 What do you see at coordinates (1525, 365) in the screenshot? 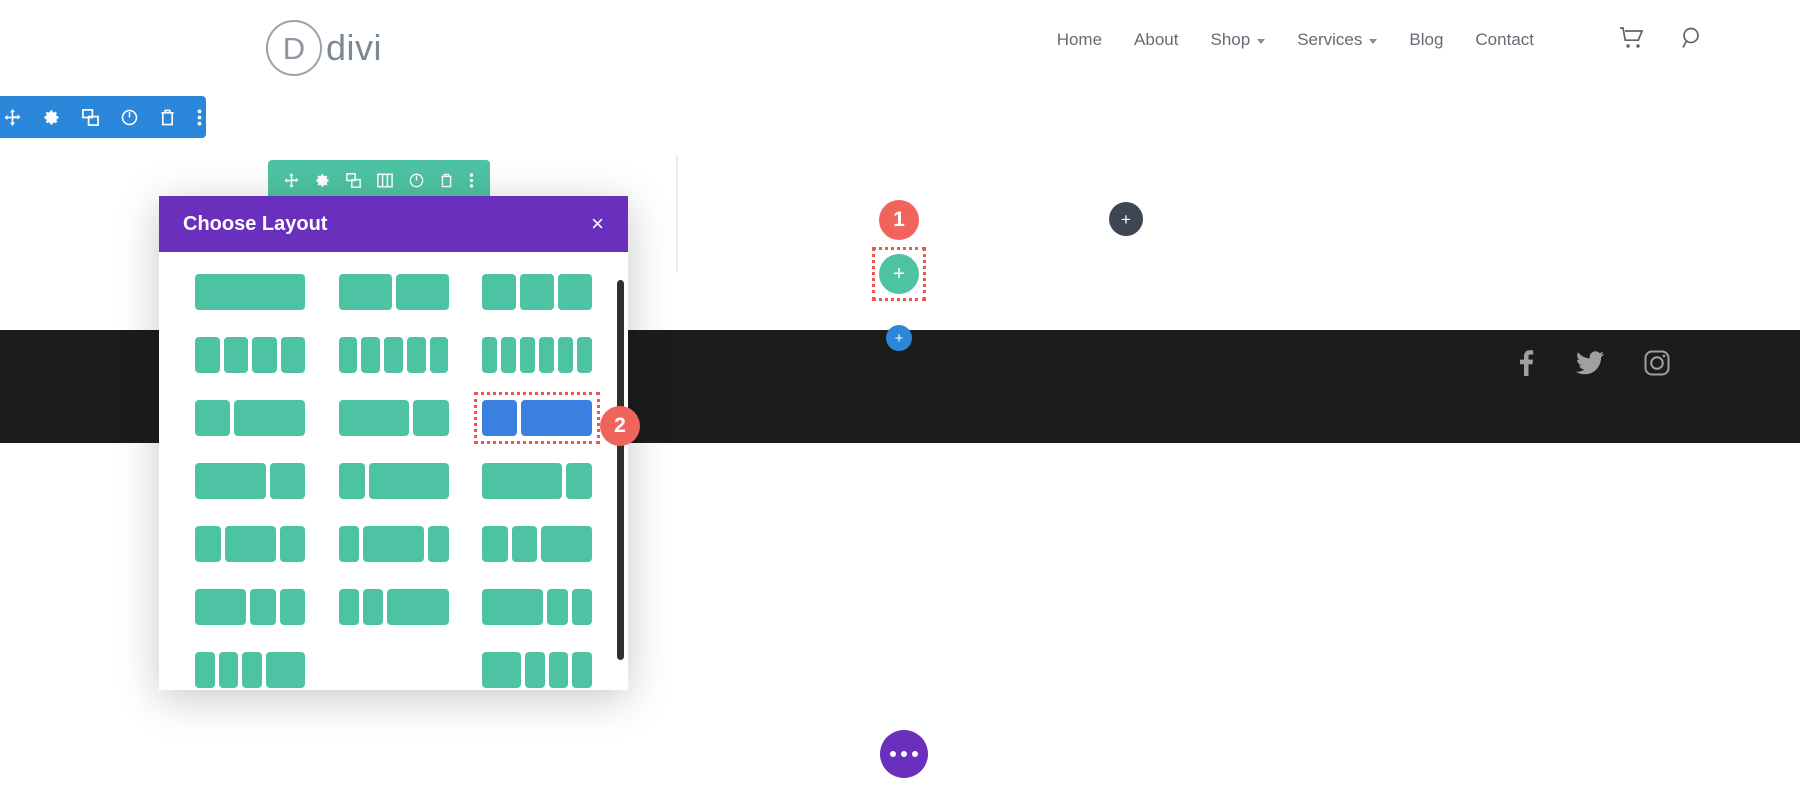
I see `facebook-icon` at bounding box center [1525, 365].